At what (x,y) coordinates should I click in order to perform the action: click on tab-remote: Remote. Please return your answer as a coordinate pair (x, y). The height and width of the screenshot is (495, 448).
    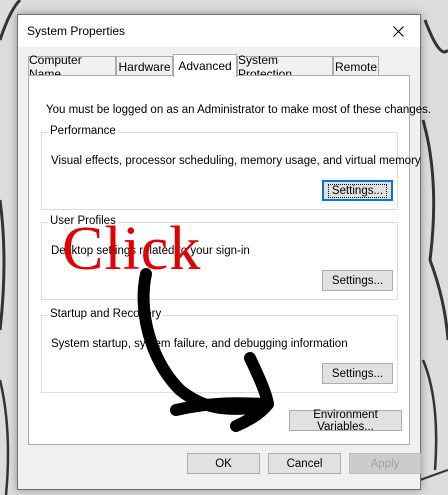
    Looking at the image, I should click on (356, 66).